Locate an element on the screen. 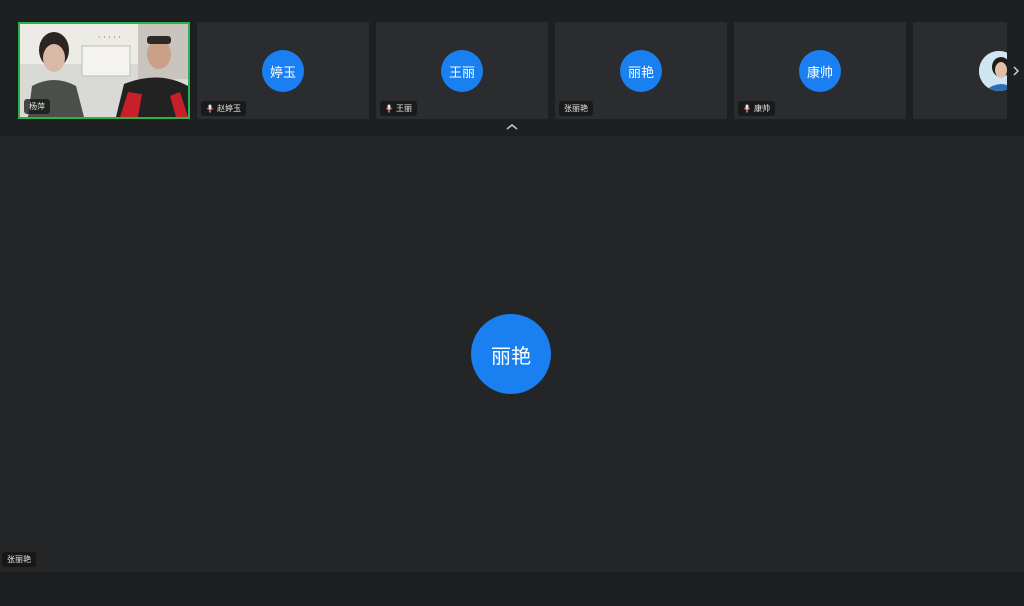 The height and width of the screenshot is (606, 1024). participant-avatar: 婷玉 is located at coordinates (283, 71).